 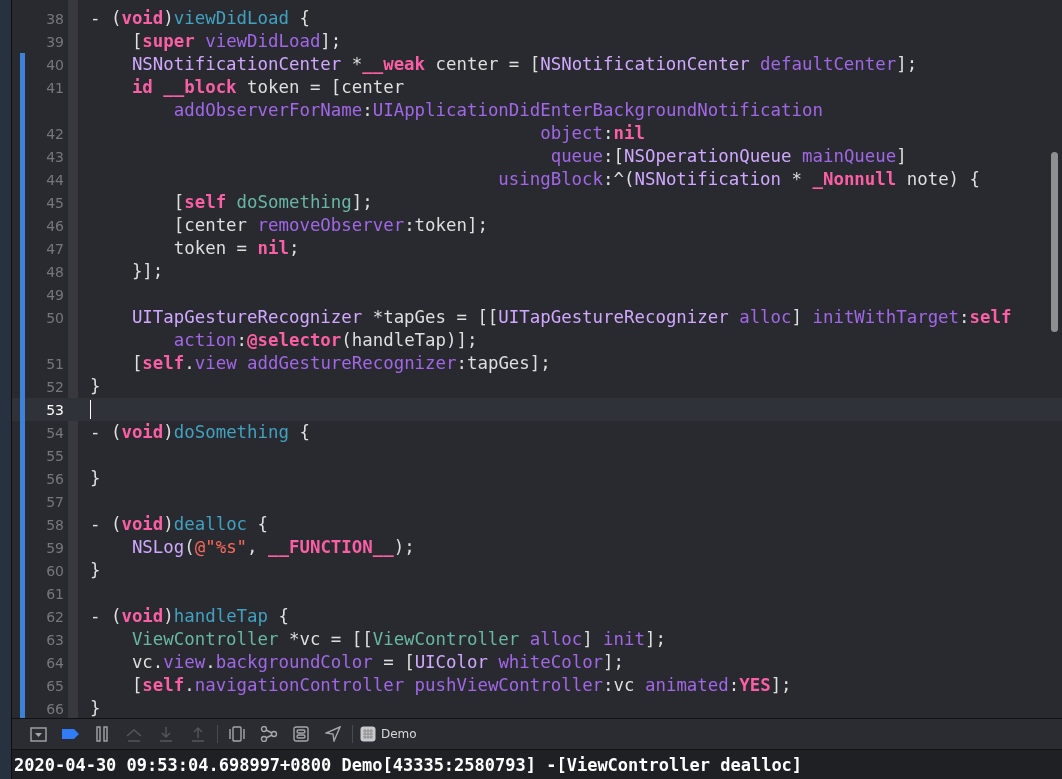 What do you see at coordinates (198, 734) in the screenshot?
I see `step-out-icon` at bounding box center [198, 734].